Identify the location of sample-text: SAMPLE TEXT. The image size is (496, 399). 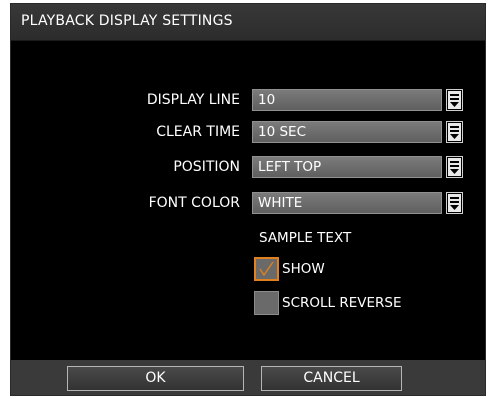
(305, 238).